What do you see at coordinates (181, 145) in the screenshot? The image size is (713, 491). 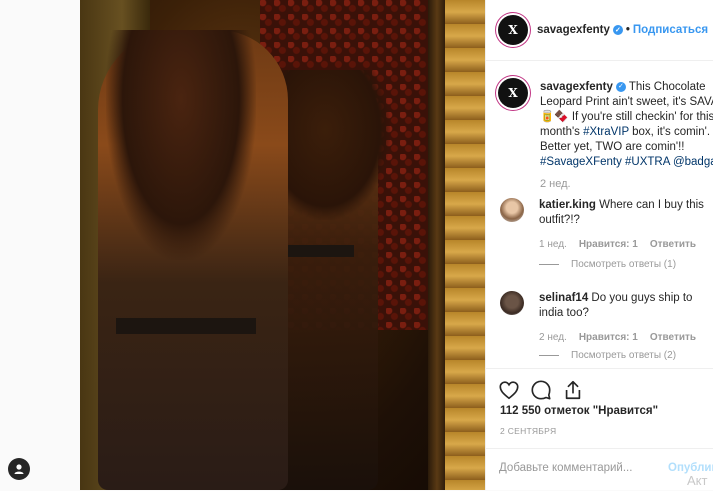 I see `image-front-hair` at bounding box center [181, 145].